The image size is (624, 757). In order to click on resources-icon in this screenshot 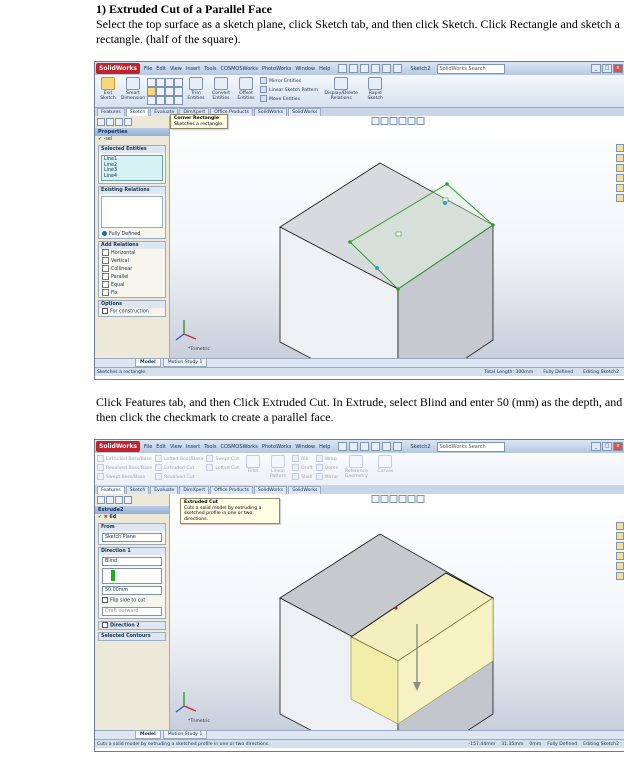, I will do `click(620, 526)`.